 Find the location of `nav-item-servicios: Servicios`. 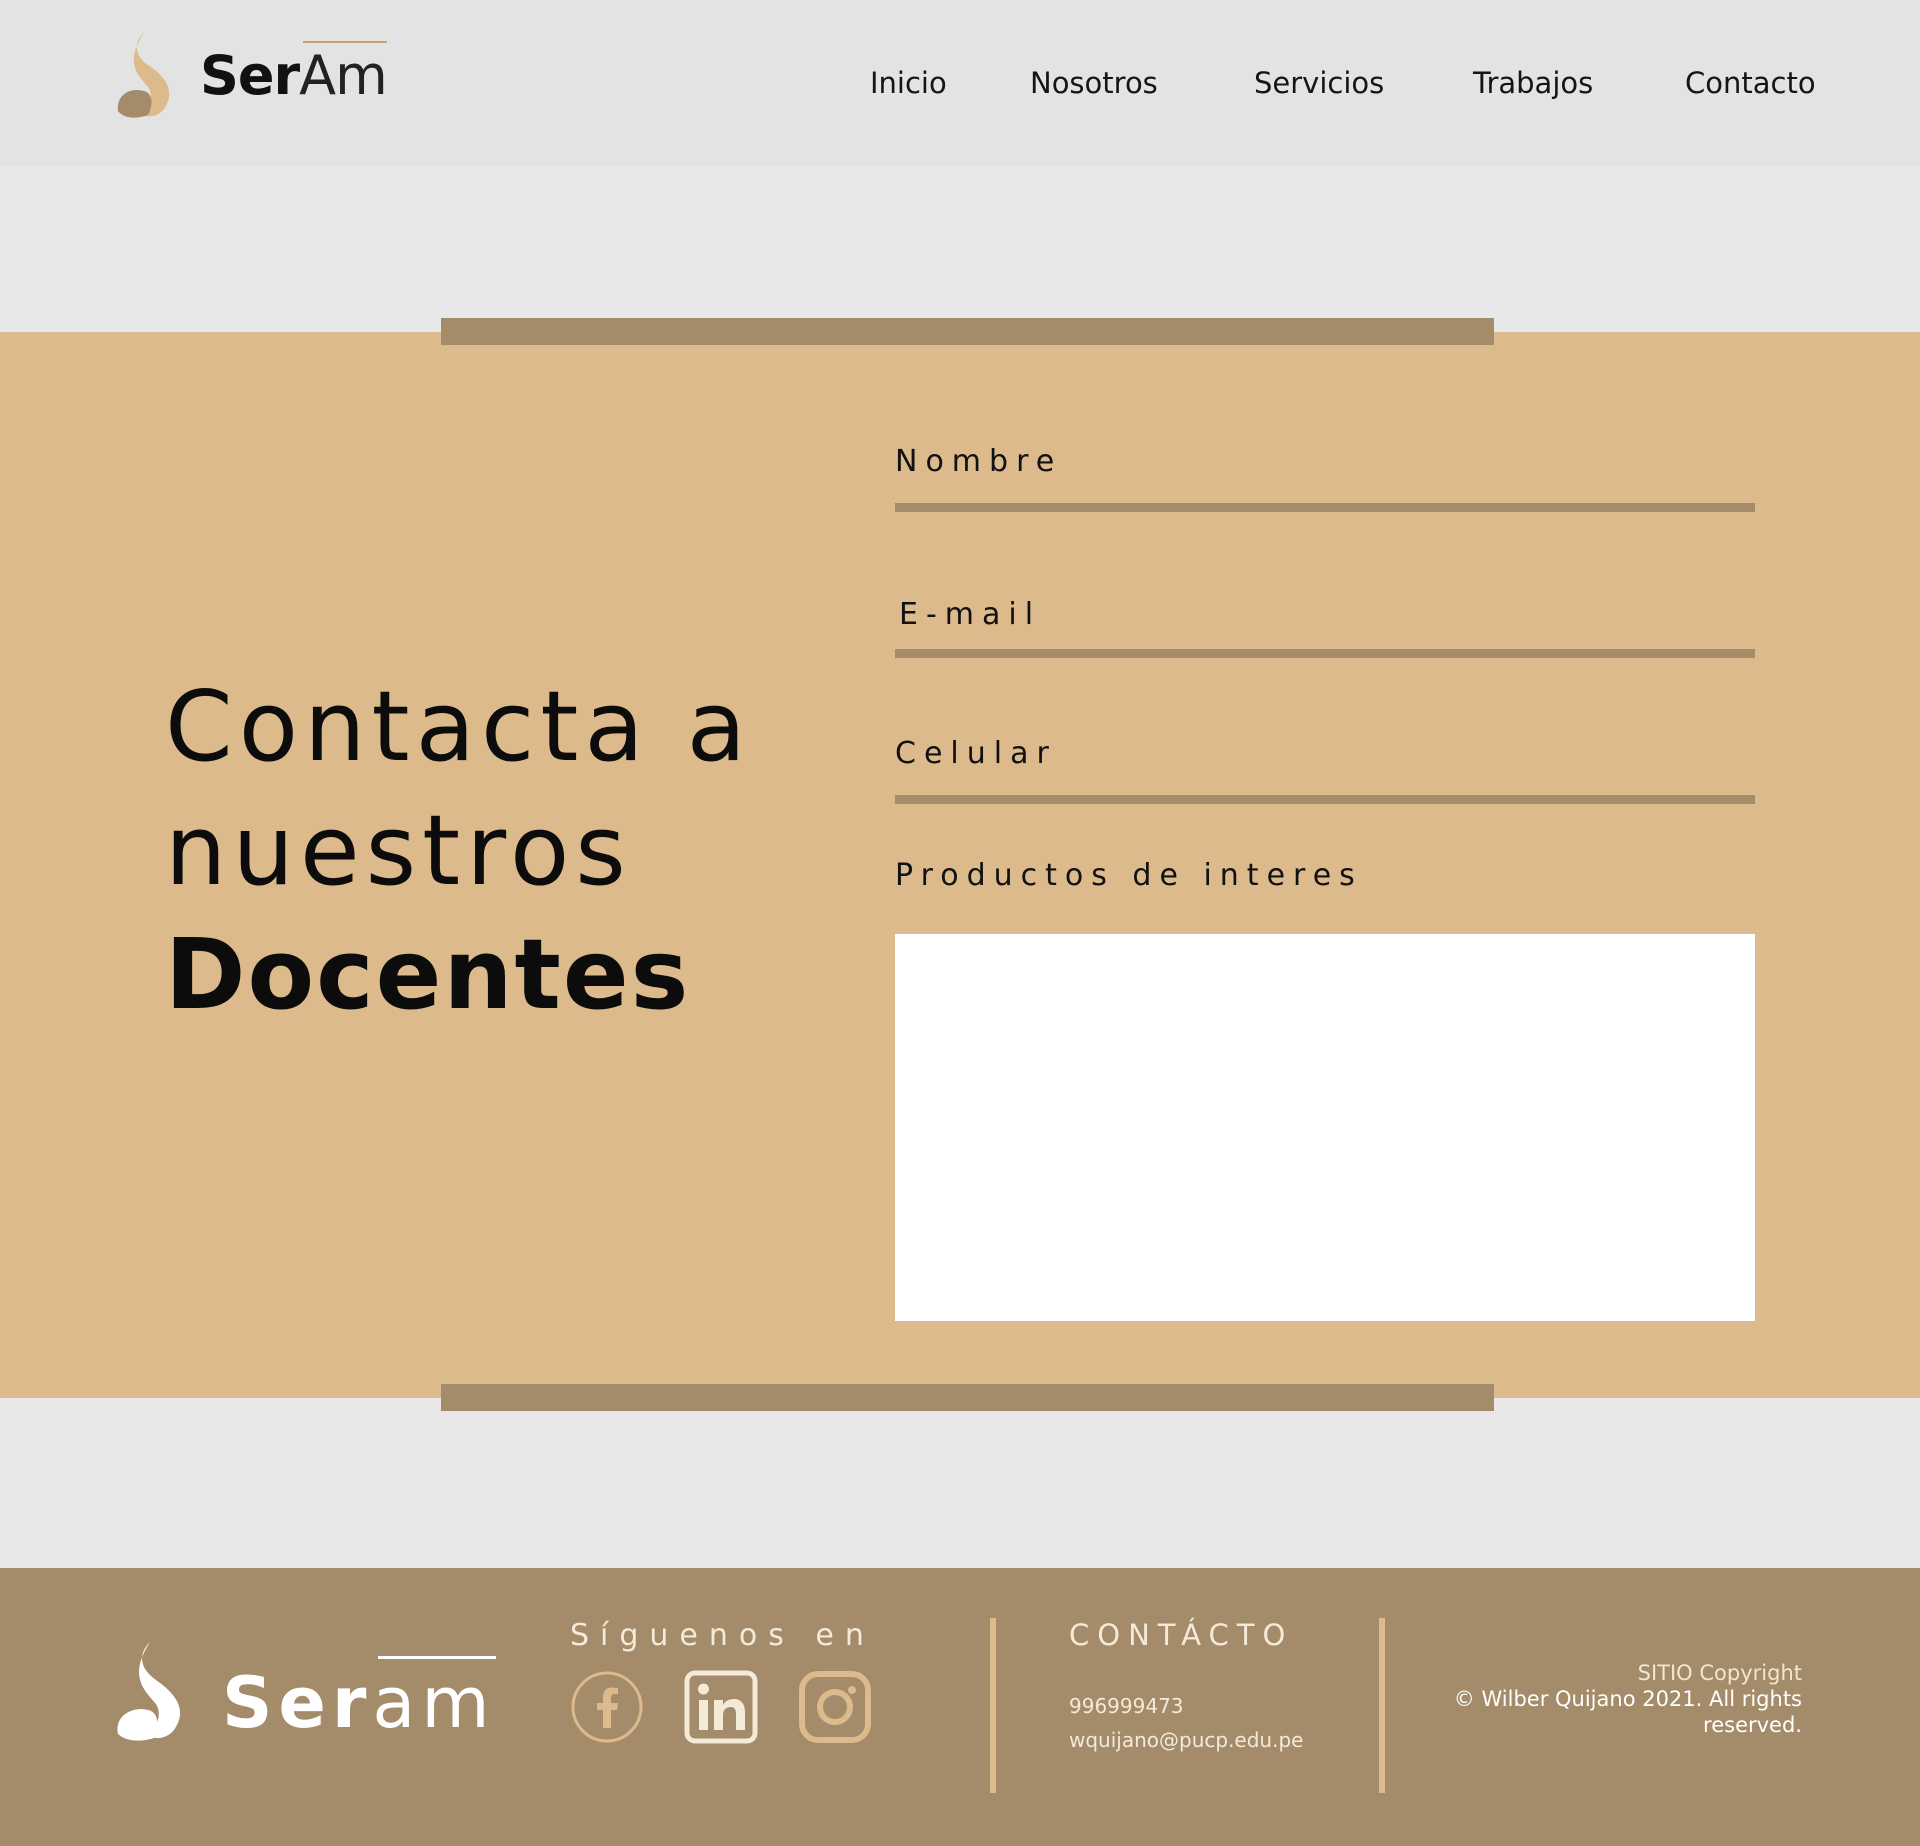

nav-item-servicios: Servicios is located at coordinates (1319, 83).